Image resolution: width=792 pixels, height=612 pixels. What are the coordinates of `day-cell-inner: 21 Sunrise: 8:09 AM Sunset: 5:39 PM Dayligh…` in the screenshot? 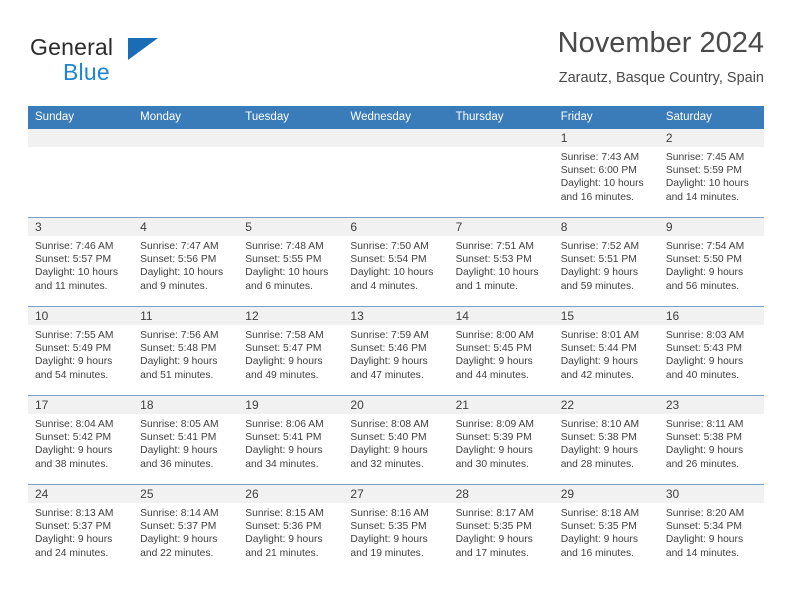 It's located at (501, 440).